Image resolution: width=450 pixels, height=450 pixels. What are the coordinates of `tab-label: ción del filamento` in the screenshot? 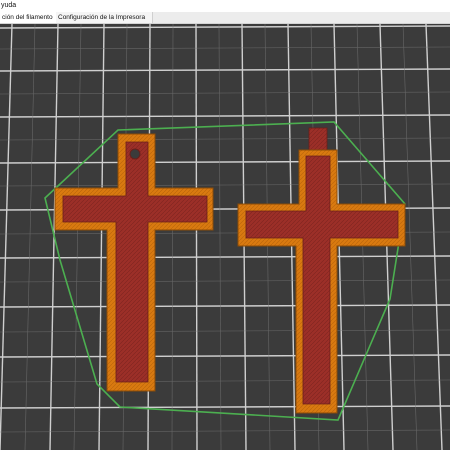 It's located at (27, 17).